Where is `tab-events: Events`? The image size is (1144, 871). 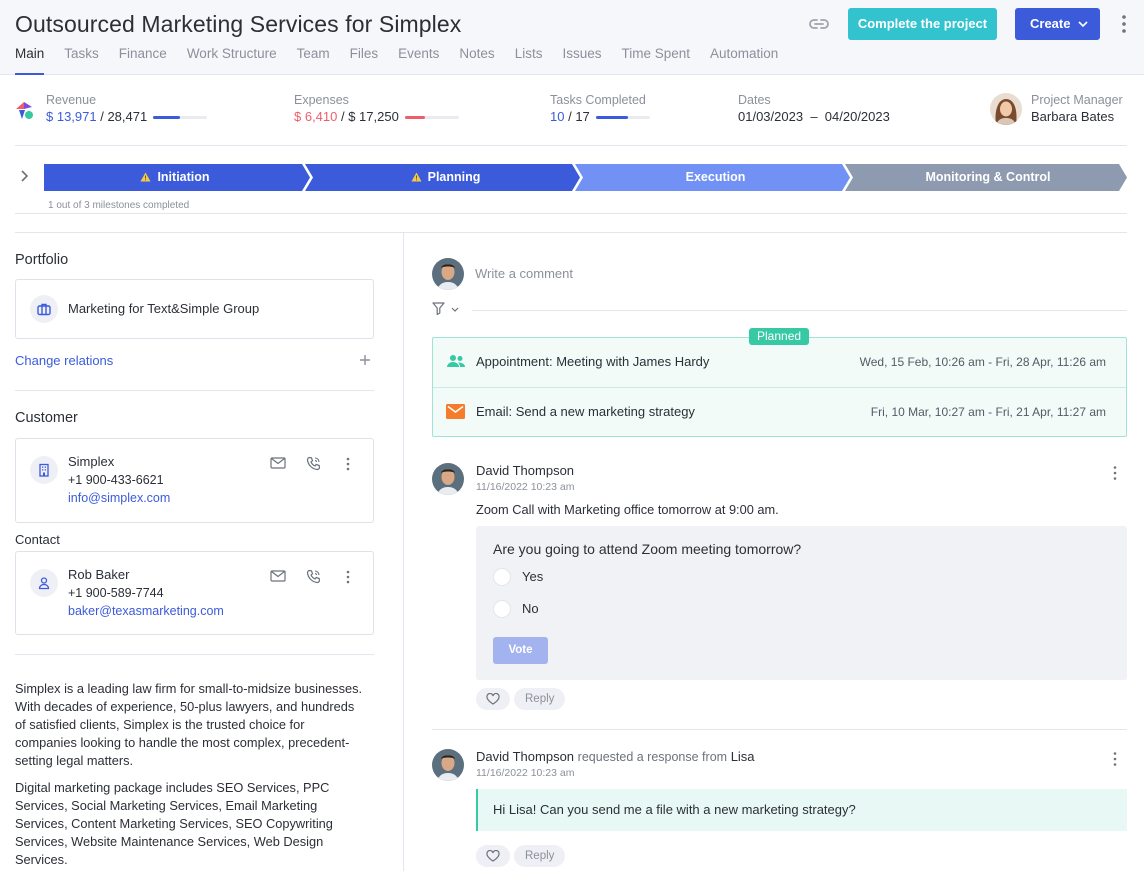
tab-events: Events is located at coordinates (418, 60).